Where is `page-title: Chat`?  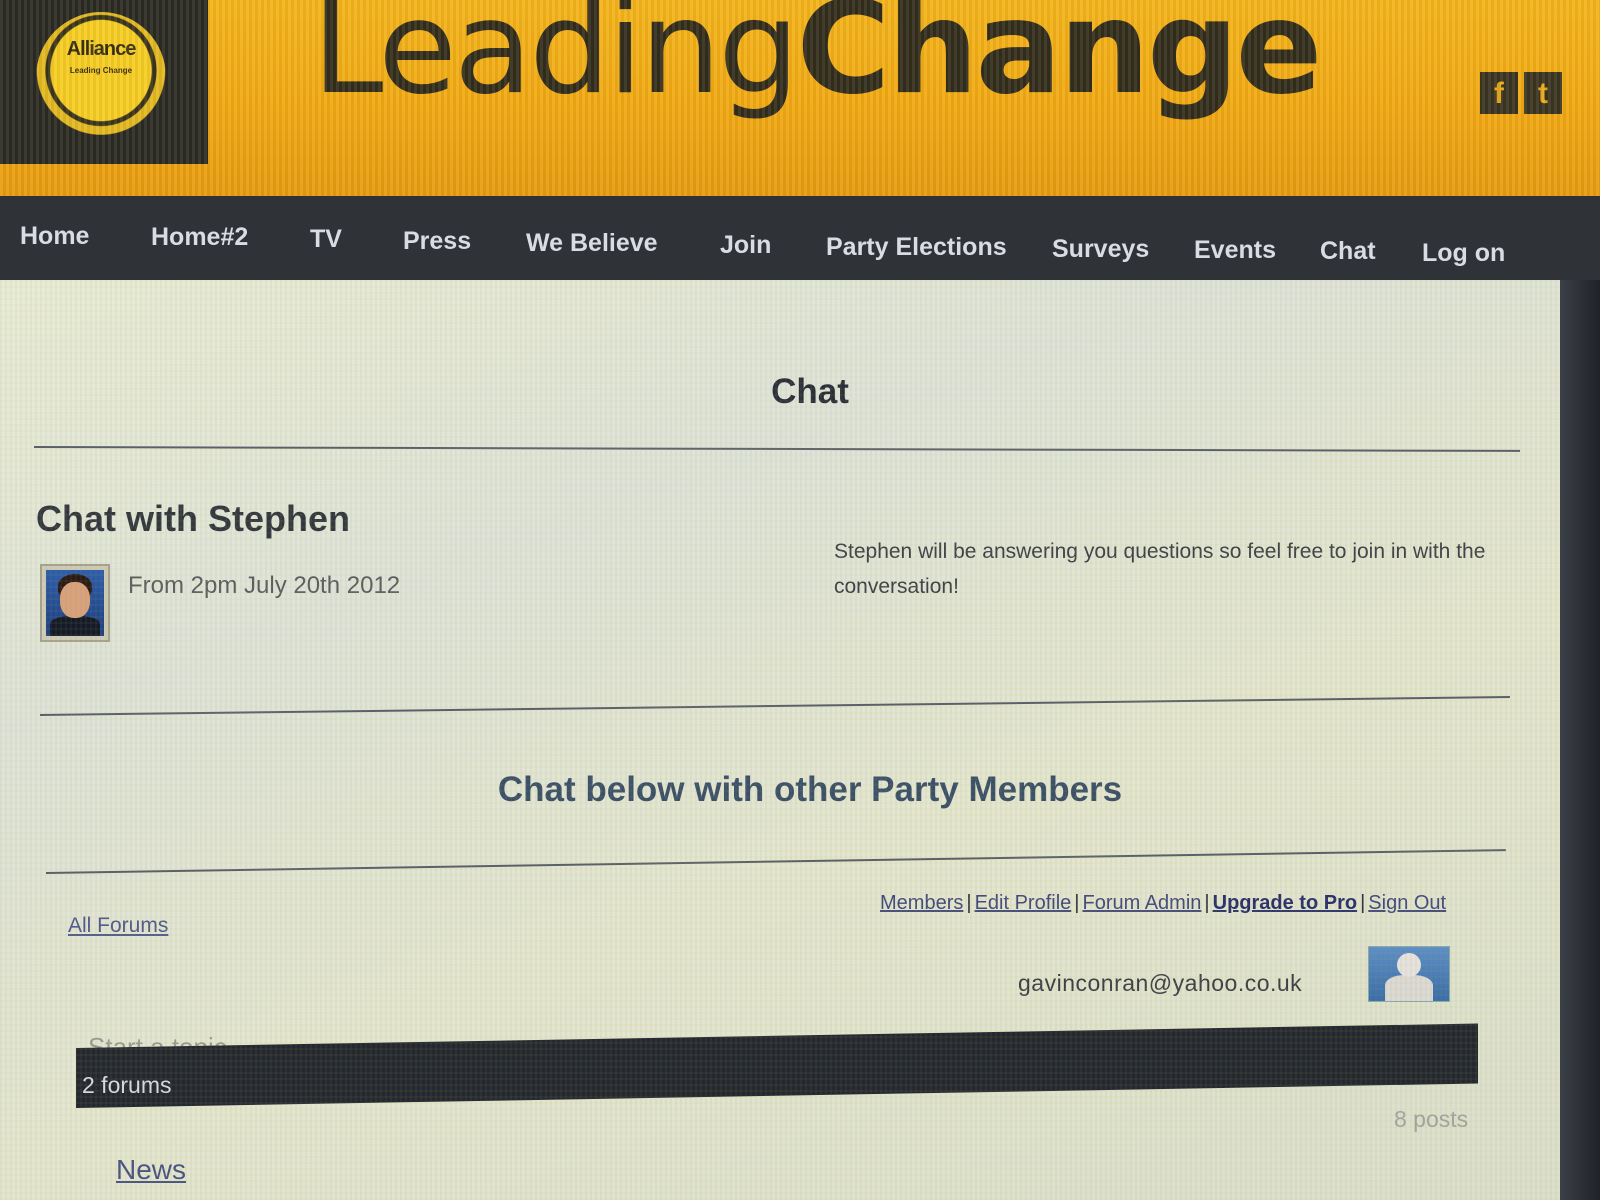 page-title: Chat is located at coordinates (810, 391).